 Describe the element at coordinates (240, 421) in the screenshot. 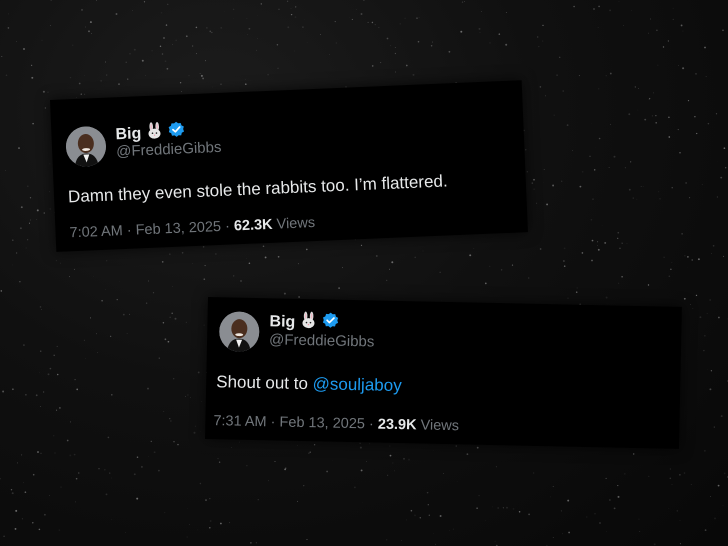

I see `tweet-time: 7:31 AM` at that location.